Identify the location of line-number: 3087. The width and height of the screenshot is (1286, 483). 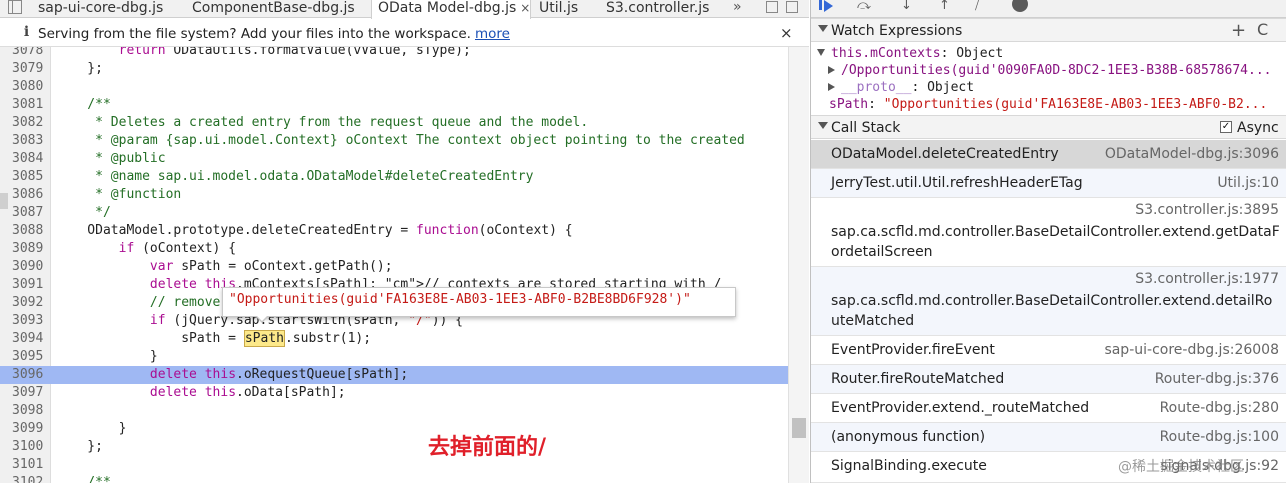
(30, 213).